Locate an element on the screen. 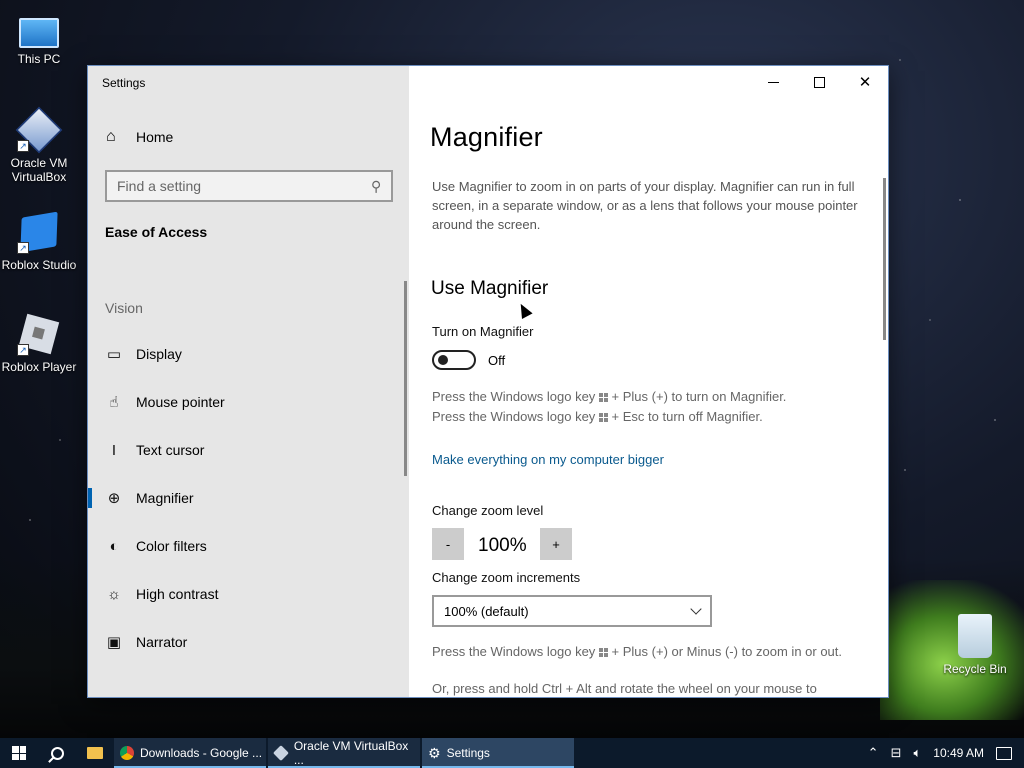 This screenshot has width=1024, height=768. taskbar-app-settings: ⚙ Settings is located at coordinates (498, 753).